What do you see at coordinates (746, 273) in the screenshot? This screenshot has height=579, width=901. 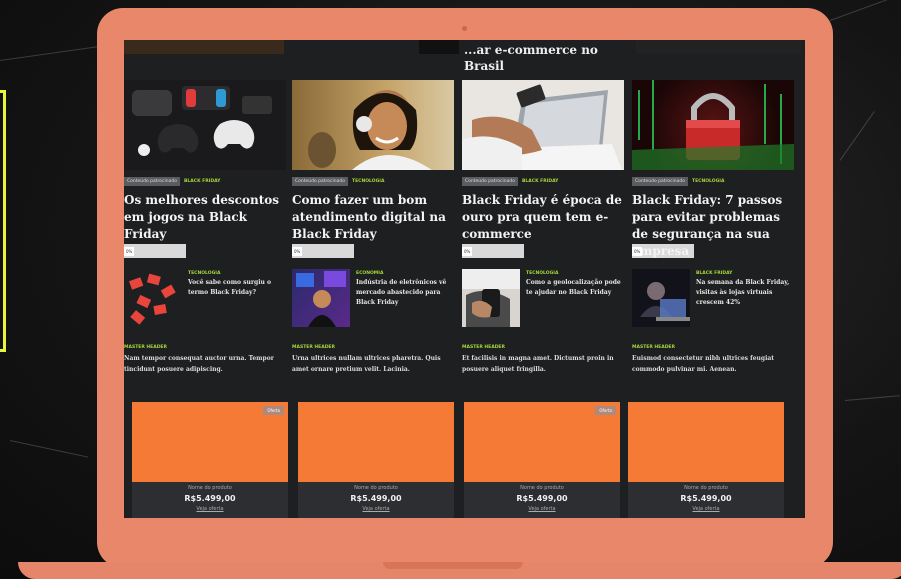 I see `category-label: BLACK FRIDAY` at bounding box center [746, 273].